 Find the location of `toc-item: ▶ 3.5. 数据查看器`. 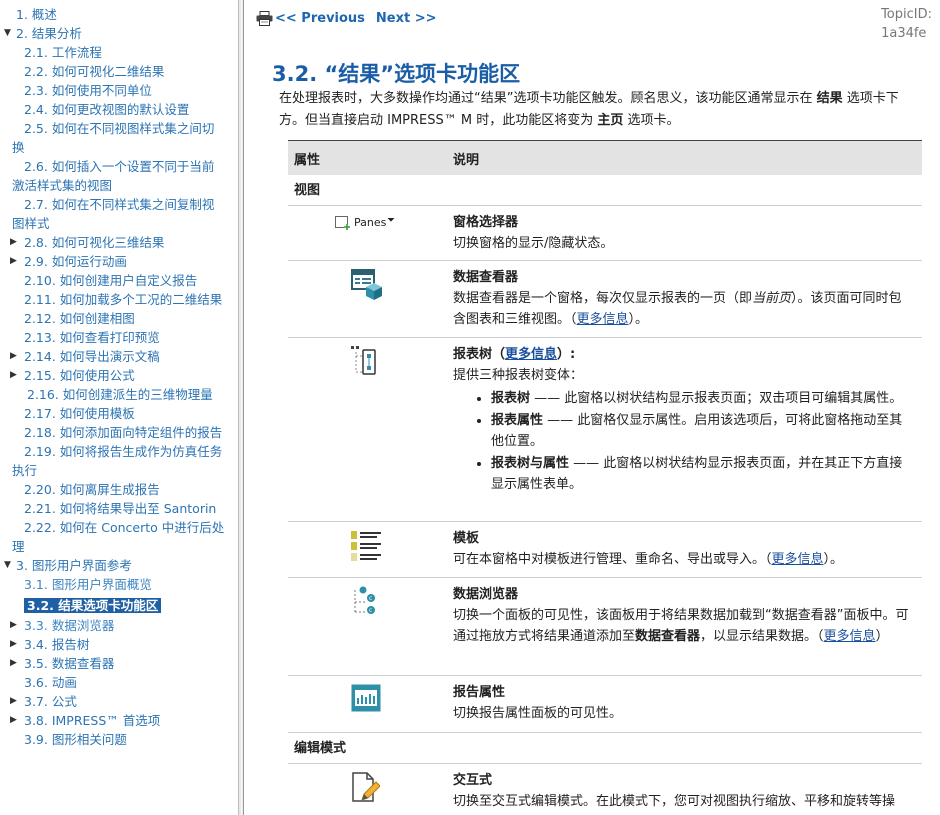

toc-item: ▶ 3.5. 数据查看器 is located at coordinates (119, 663).